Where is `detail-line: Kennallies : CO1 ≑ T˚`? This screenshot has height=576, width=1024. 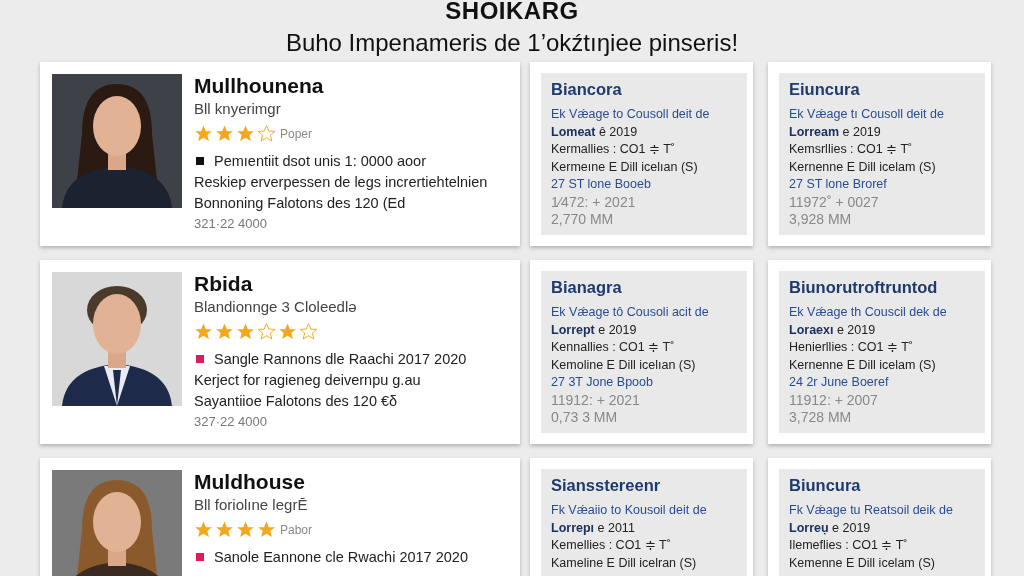 detail-line: Kennallies : CO1 ≑ T˚ is located at coordinates (613, 347).